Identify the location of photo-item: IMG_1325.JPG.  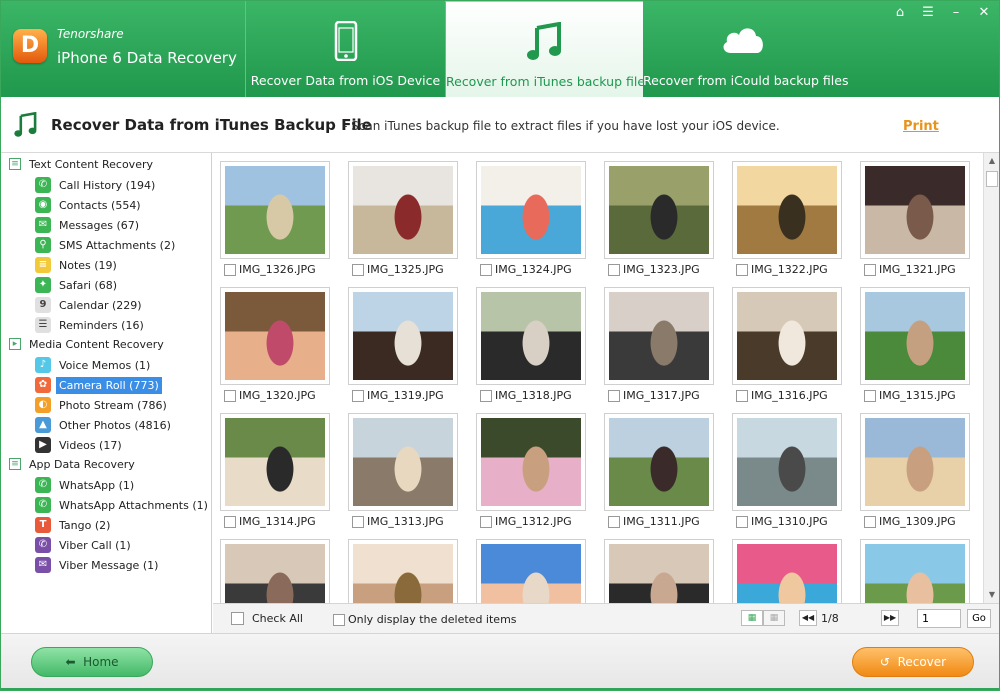
(404, 218).